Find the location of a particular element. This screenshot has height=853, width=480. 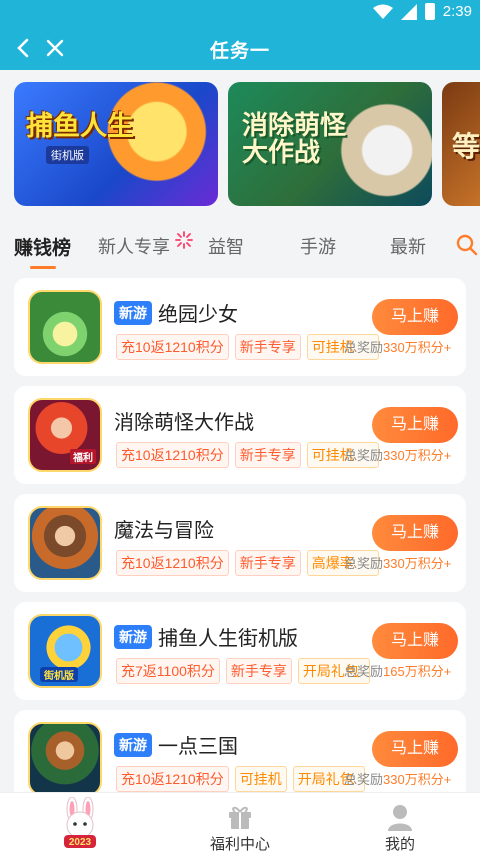

gift-icon is located at coordinates (240, 817).